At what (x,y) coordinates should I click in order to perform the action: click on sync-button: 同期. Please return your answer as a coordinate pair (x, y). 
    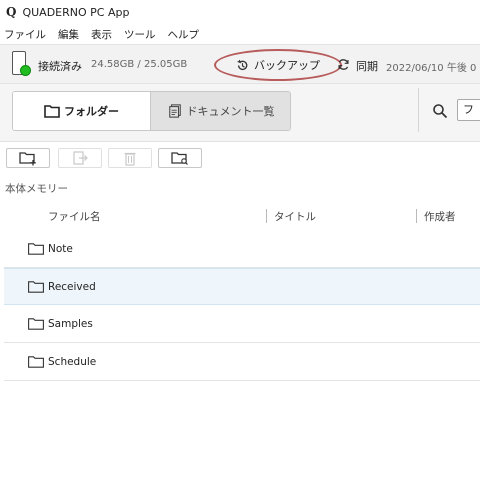
    Looking at the image, I should click on (367, 66).